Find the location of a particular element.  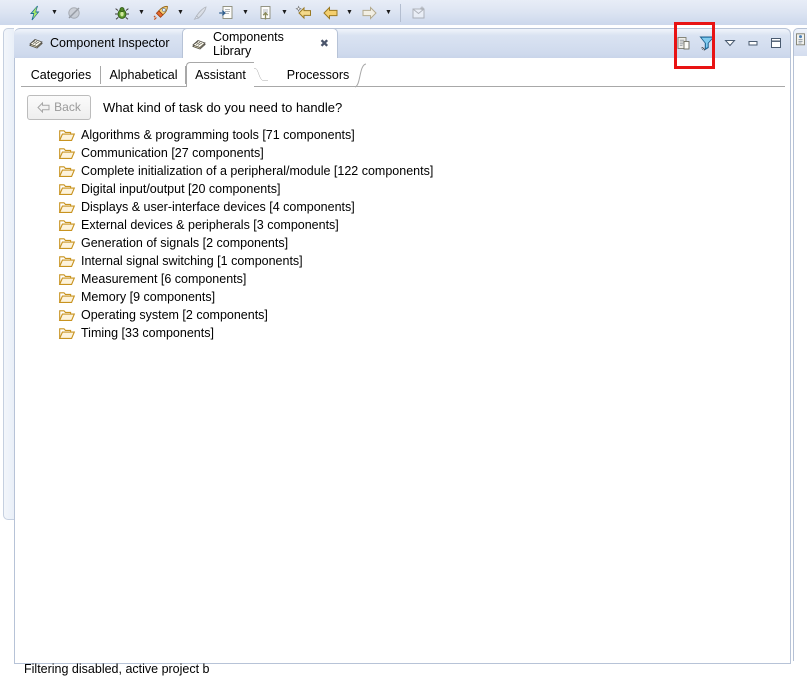

inner-tab-label: Categories is located at coordinates (61, 75).